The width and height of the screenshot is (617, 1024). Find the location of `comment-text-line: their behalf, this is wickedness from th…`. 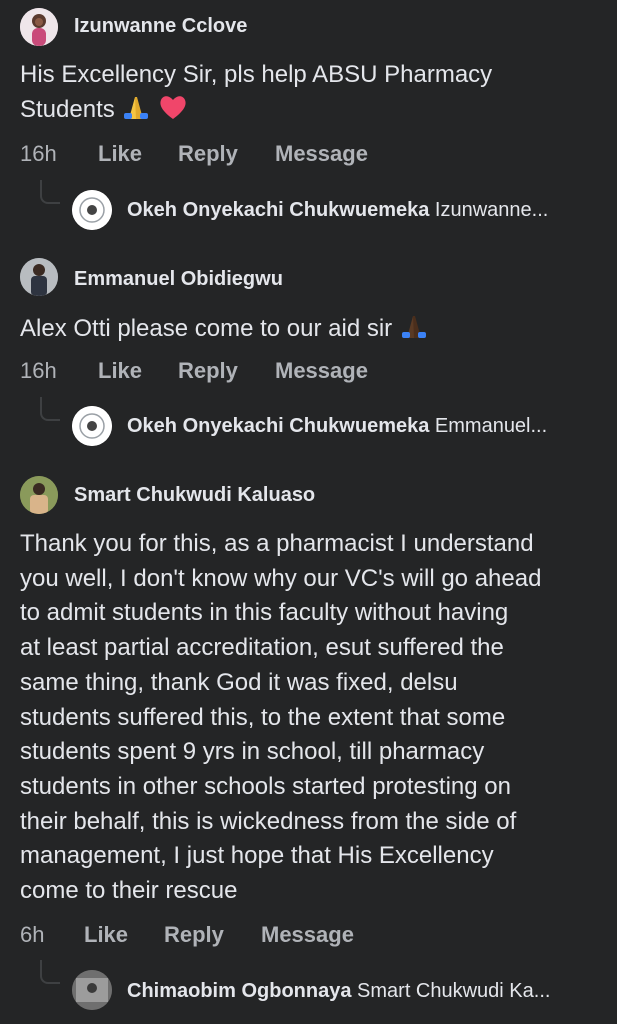

comment-text-line: their behalf, this is wickedness from th… is located at coordinates (268, 821).